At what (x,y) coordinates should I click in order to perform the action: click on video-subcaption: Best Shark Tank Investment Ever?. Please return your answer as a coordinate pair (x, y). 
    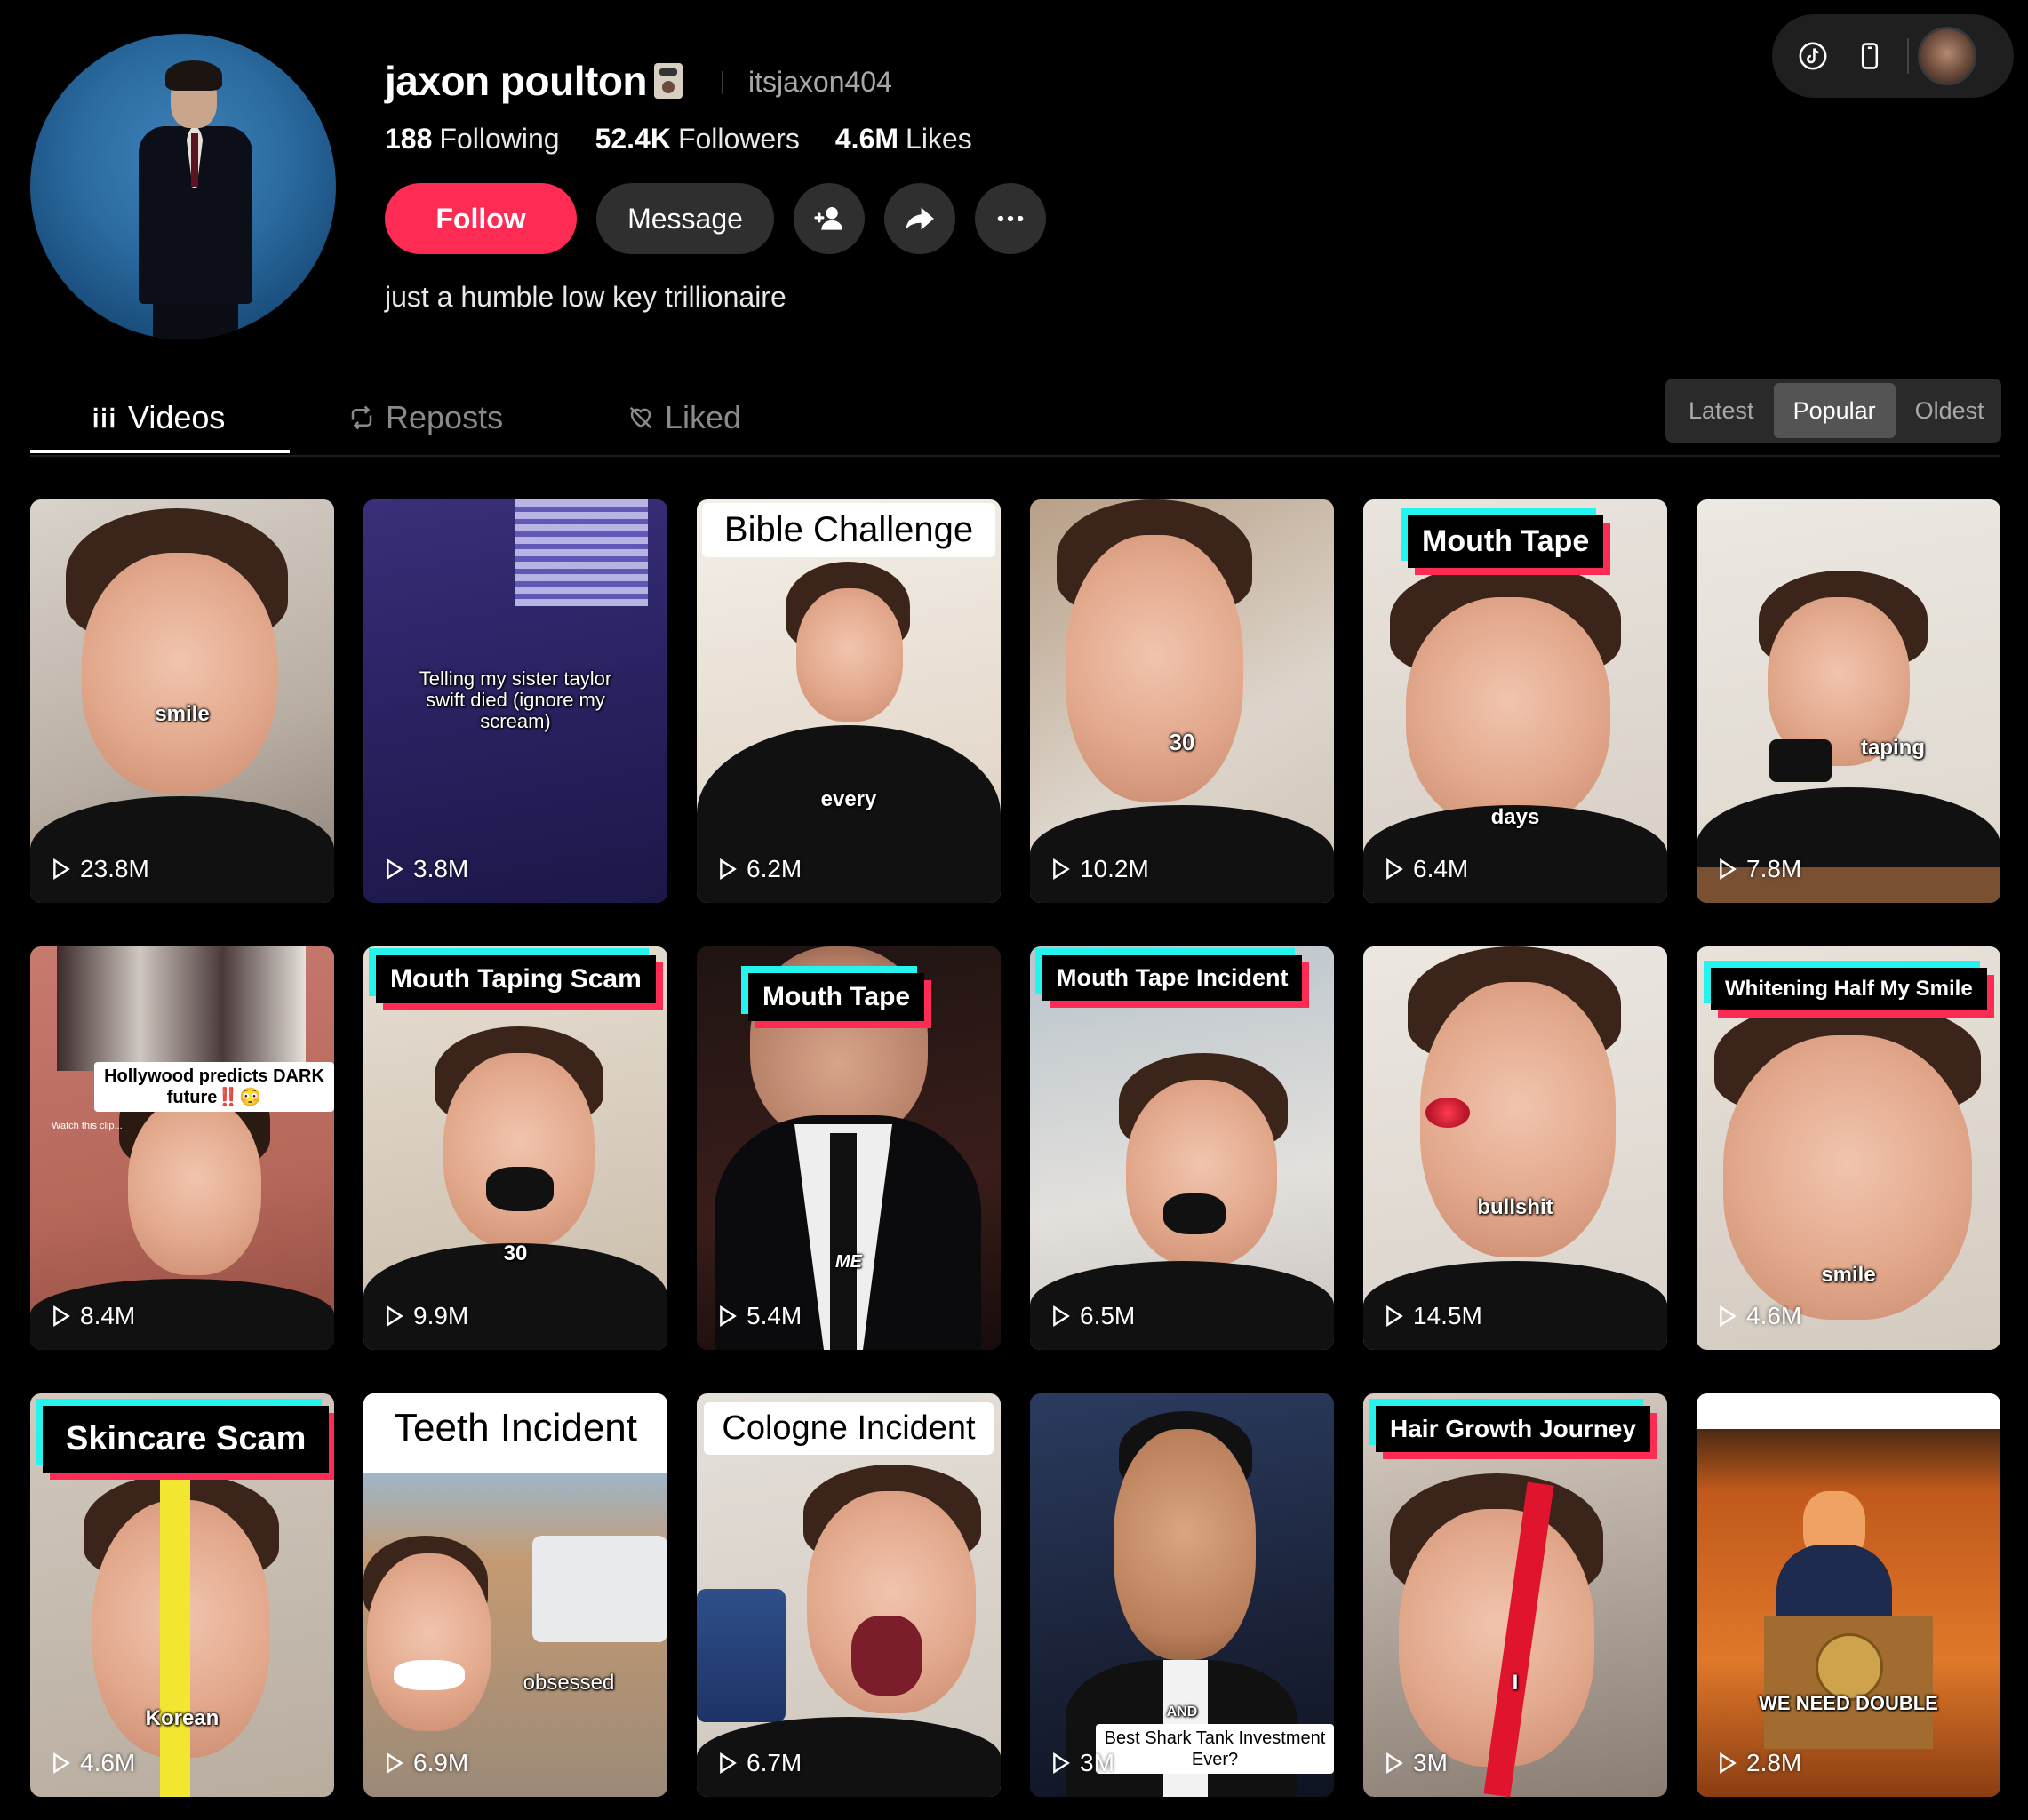
    Looking at the image, I should click on (1215, 1749).